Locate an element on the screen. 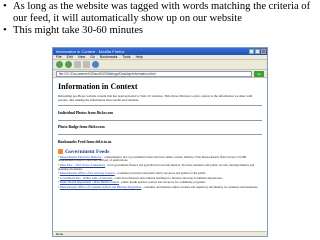 This screenshot has width=320, height=240. window-titlebar: Information in Context - Mozilla Firefox is located at coordinates (160, 51).